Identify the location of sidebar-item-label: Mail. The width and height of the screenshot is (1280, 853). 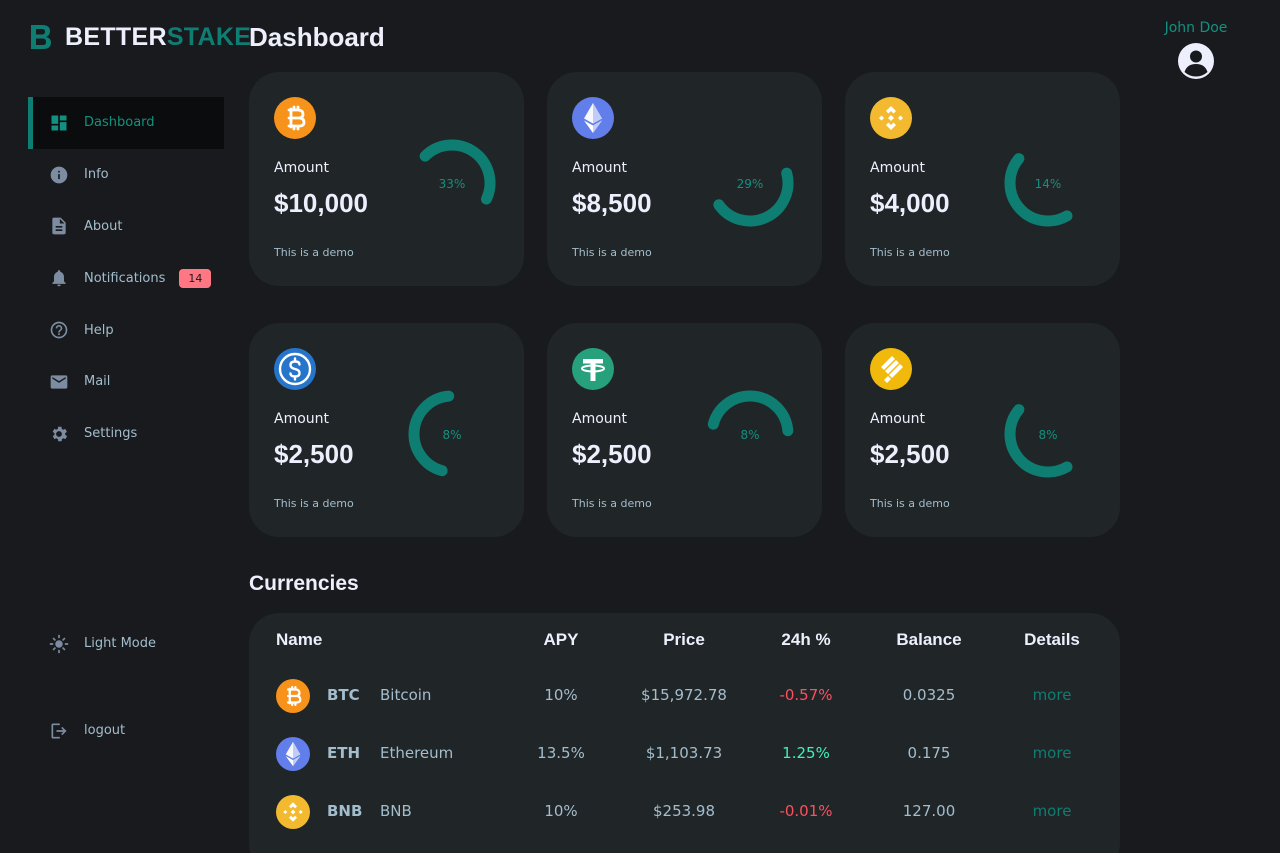
(97, 382).